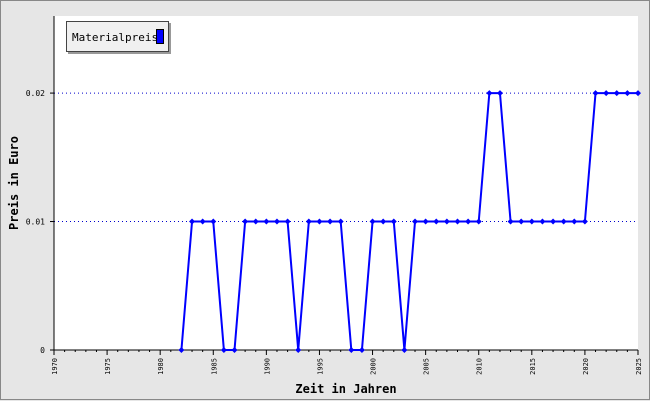 The height and width of the screenshot is (401, 650). I want to click on y-ticks: 0 0.01 0.02, so click(40, 222).